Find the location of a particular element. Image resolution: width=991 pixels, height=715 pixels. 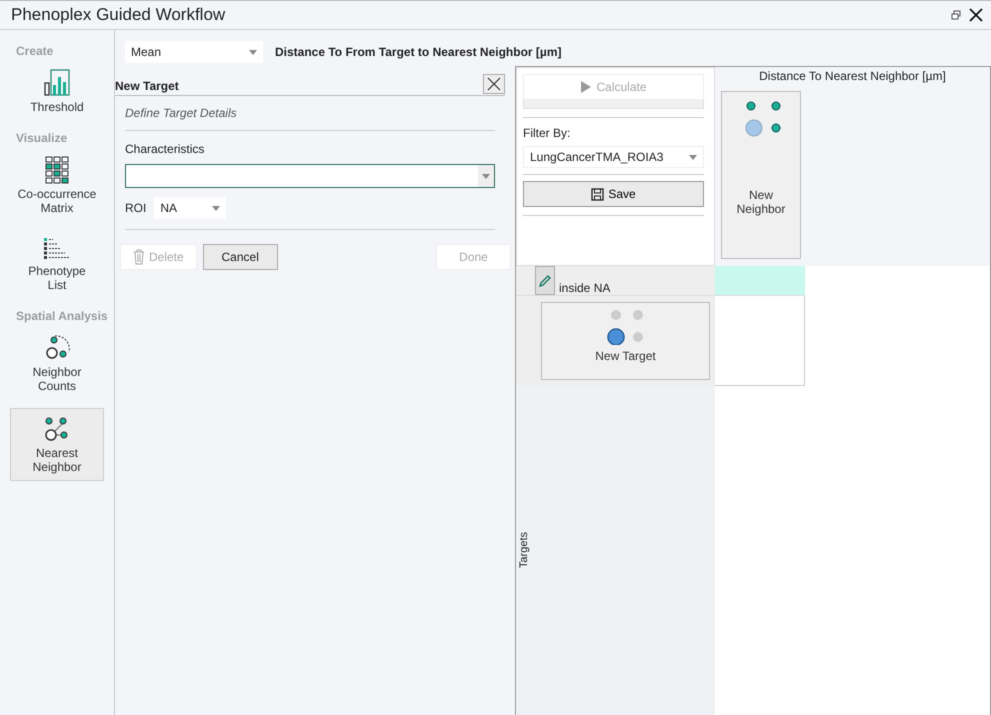

field-label: ROI is located at coordinates (135, 208).